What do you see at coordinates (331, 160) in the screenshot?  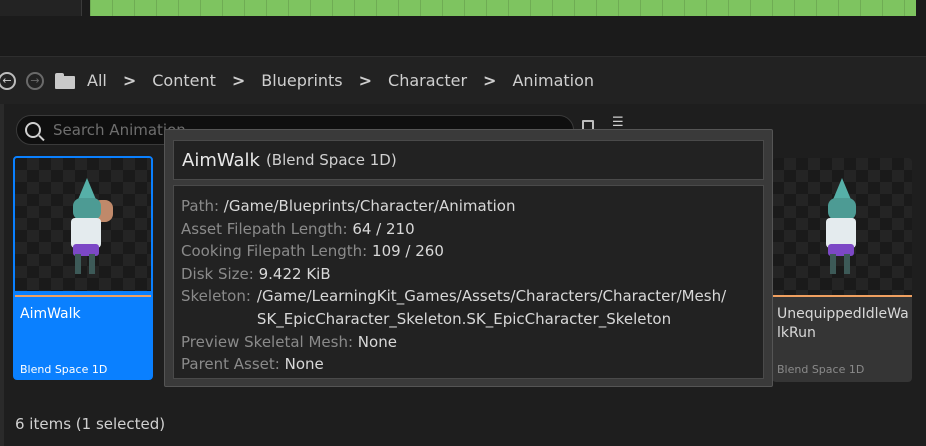 I see `tooltip-subtitle: (Blend Space 1D)` at bounding box center [331, 160].